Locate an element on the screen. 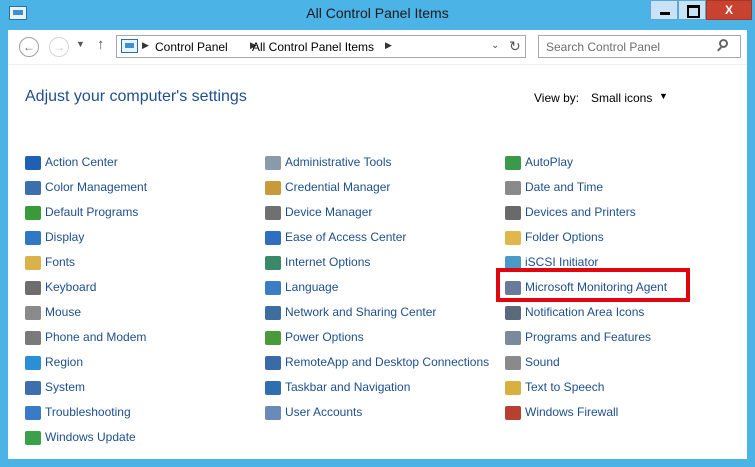  folder-icon is located at coordinates (513, 238).